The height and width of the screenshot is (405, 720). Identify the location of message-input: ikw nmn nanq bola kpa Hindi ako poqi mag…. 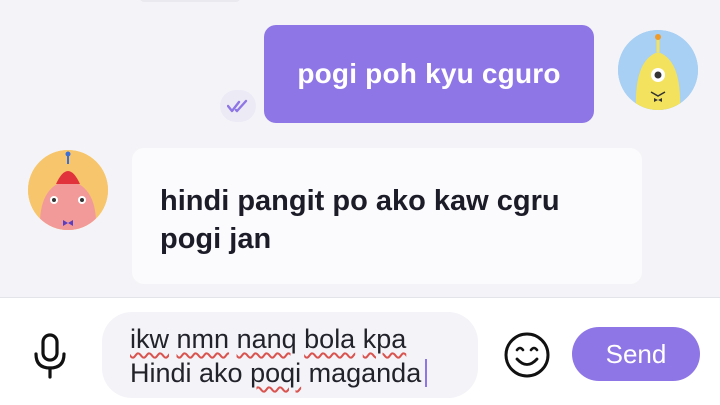
(290, 355).